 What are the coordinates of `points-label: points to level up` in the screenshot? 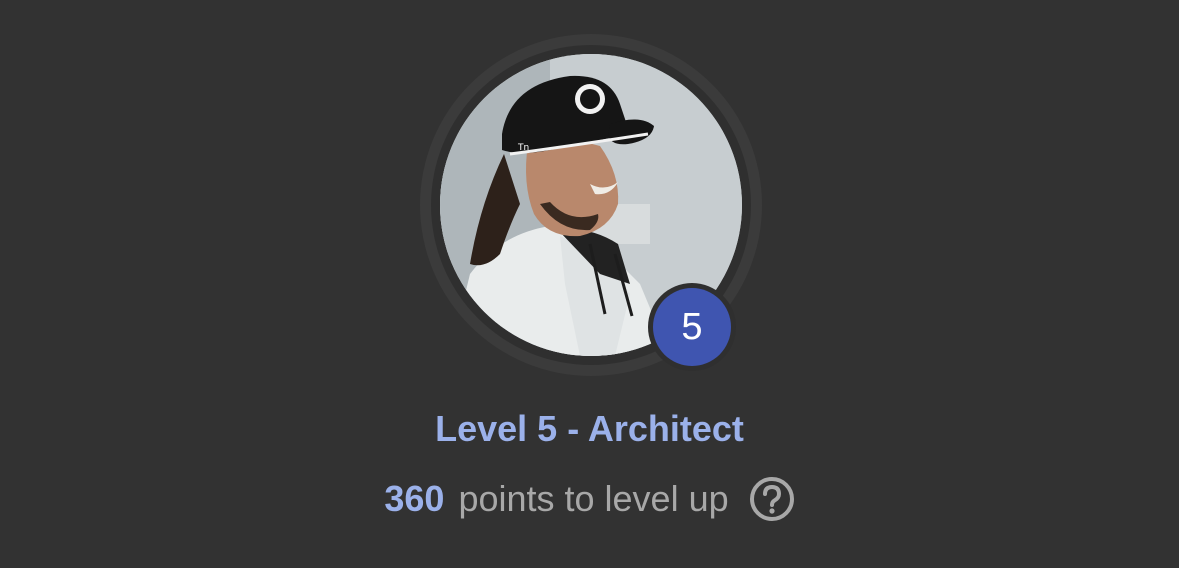 It's located at (593, 498).